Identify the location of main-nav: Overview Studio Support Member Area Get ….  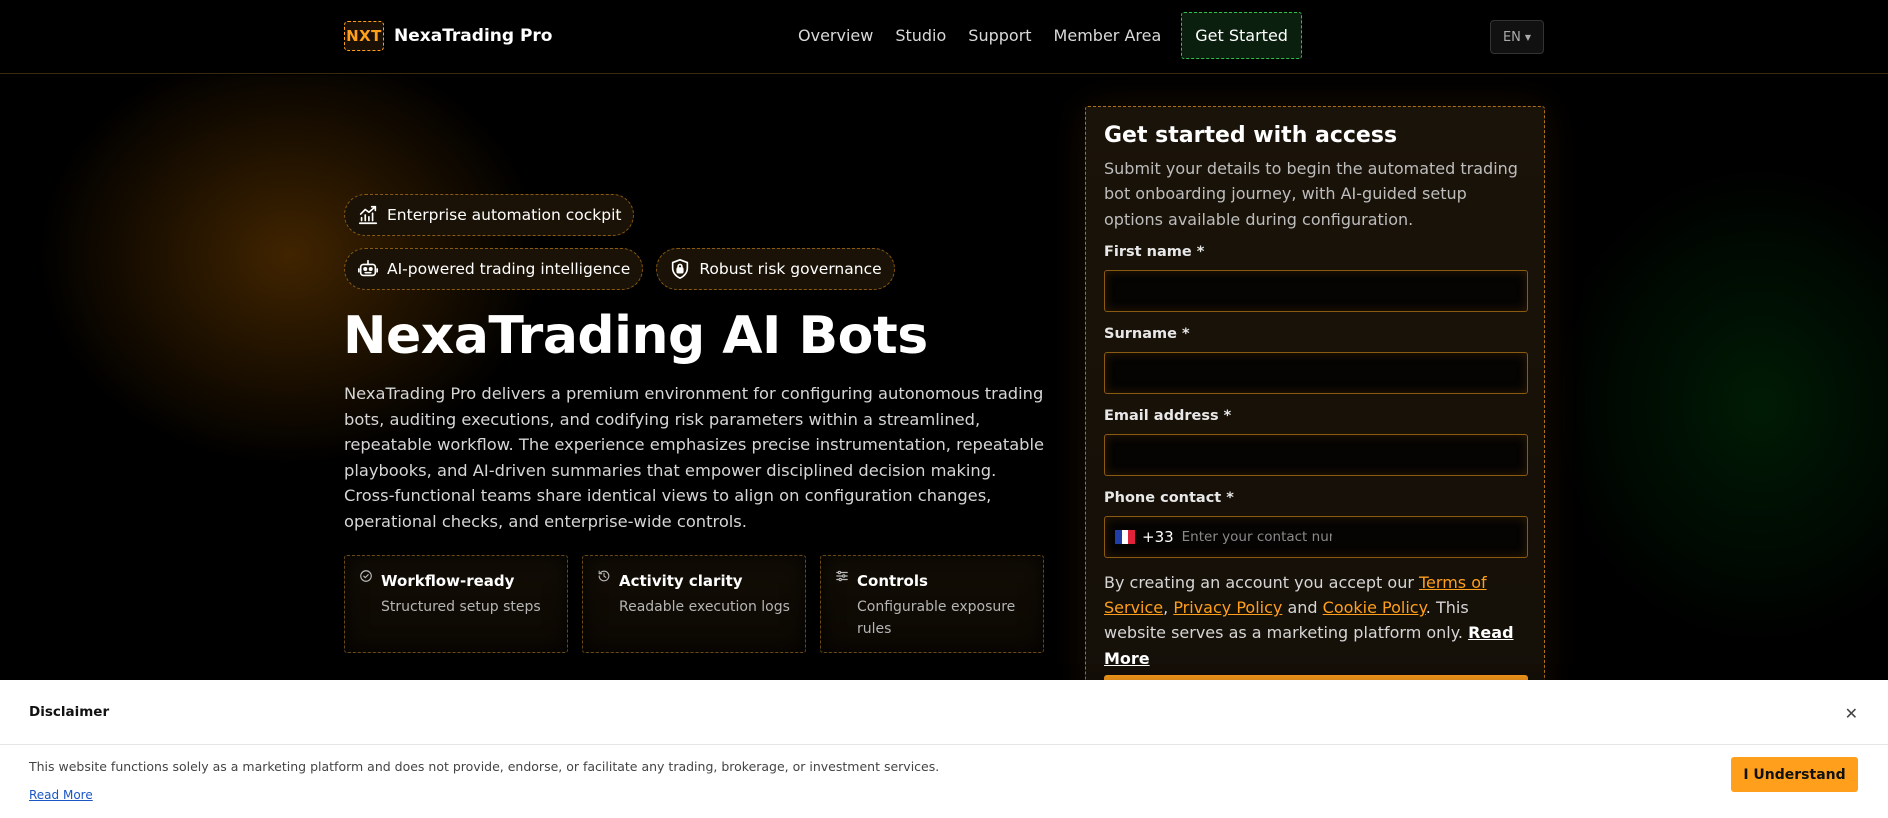
(1050, 35).